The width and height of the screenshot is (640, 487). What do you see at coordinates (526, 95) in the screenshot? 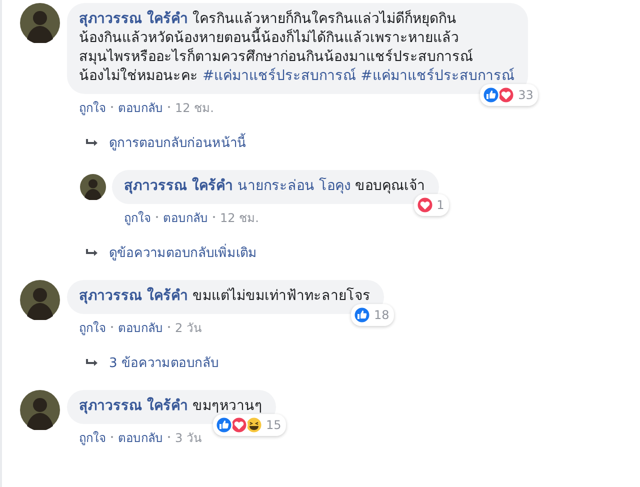
I see `reaction-count: 33` at bounding box center [526, 95].